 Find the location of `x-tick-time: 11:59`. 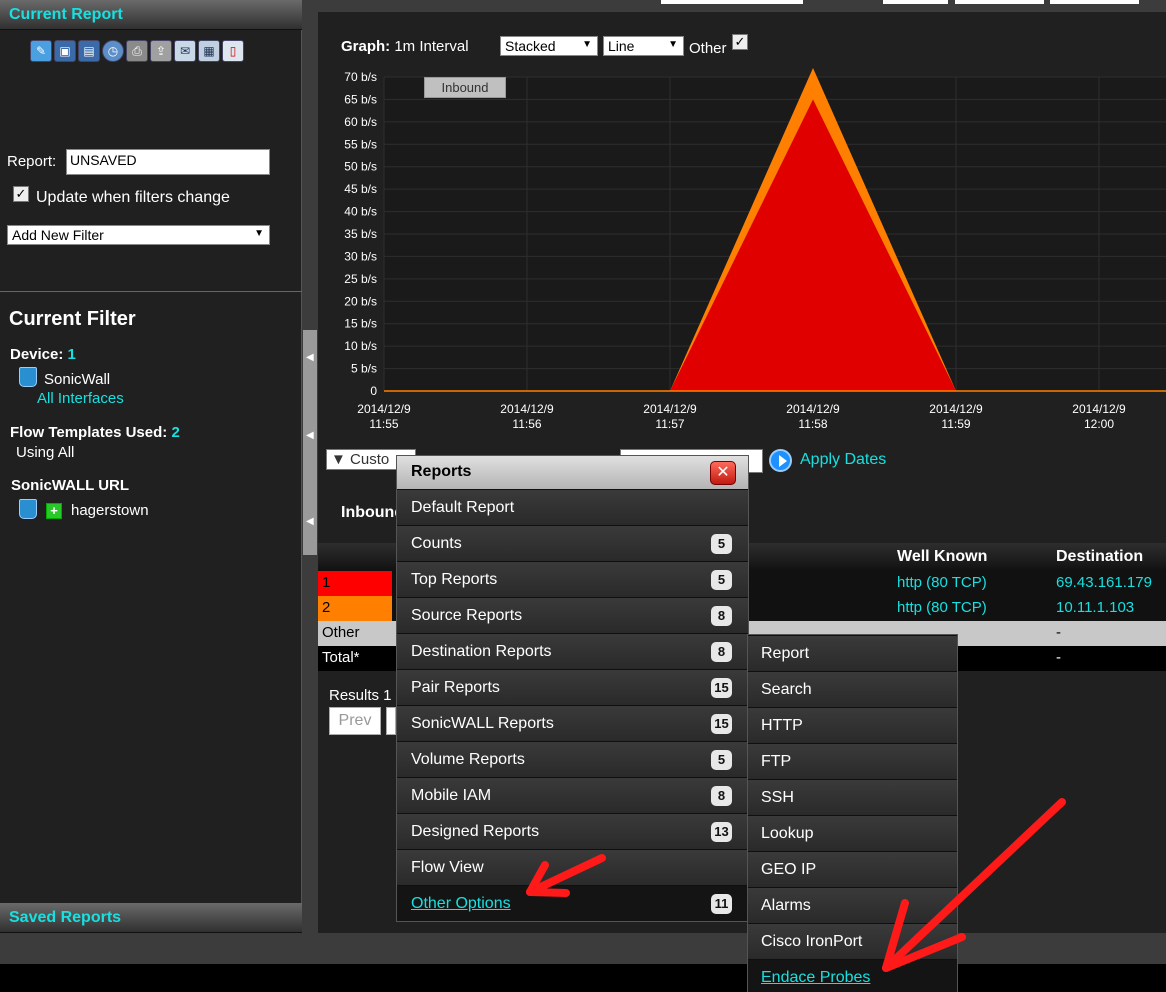

x-tick-time: 11:59 is located at coordinates (955, 424).